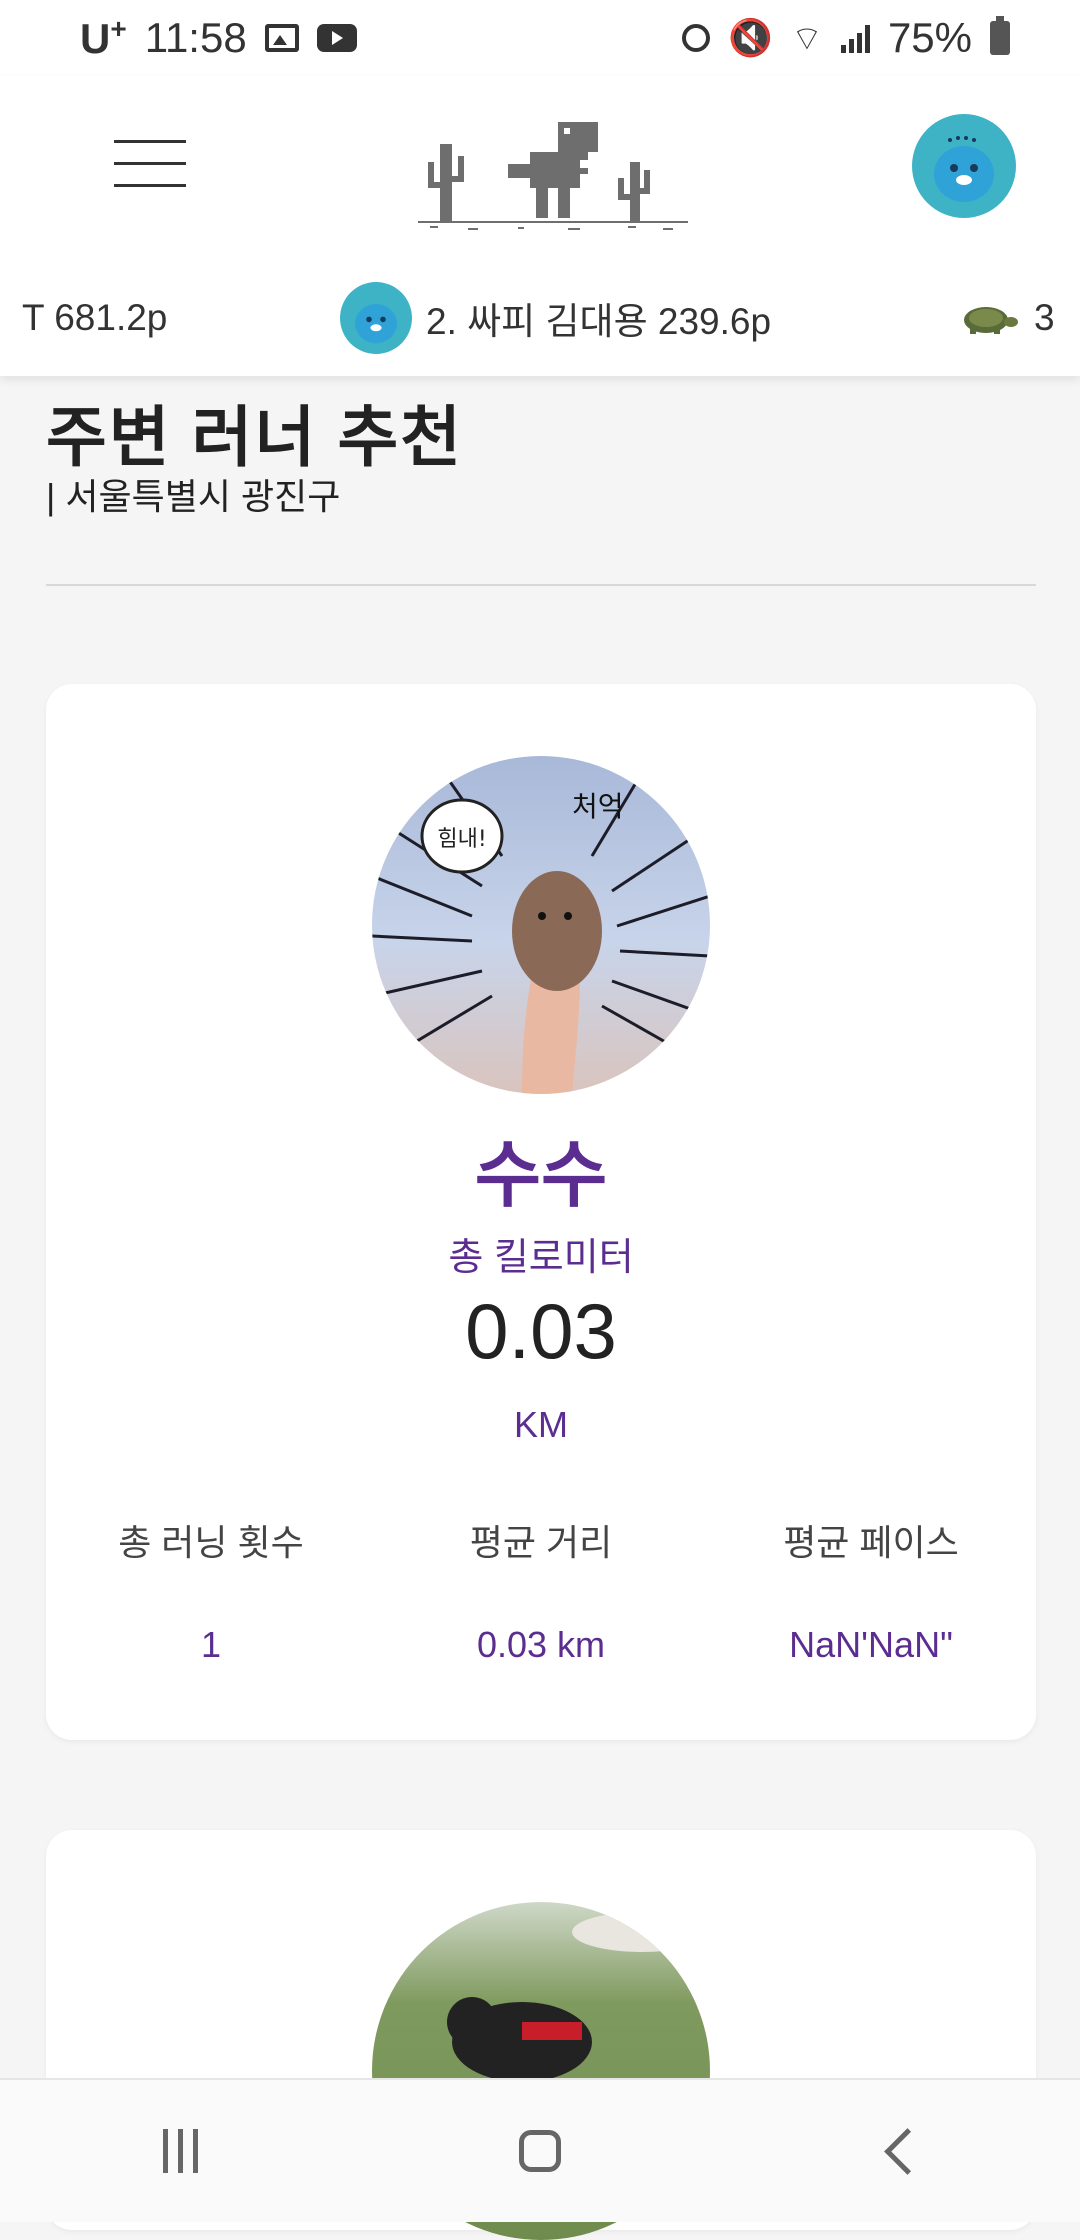 This screenshot has height=2240, width=1080. What do you see at coordinates (211, 1644) in the screenshot?
I see `stat-value: 1` at bounding box center [211, 1644].